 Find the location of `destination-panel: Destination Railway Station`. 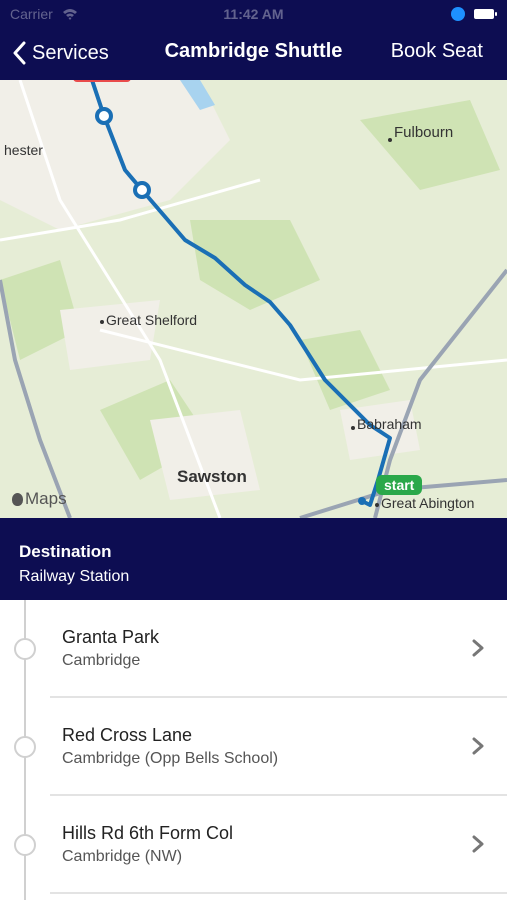

destination-panel: Destination Railway Station is located at coordinates (253, 559).